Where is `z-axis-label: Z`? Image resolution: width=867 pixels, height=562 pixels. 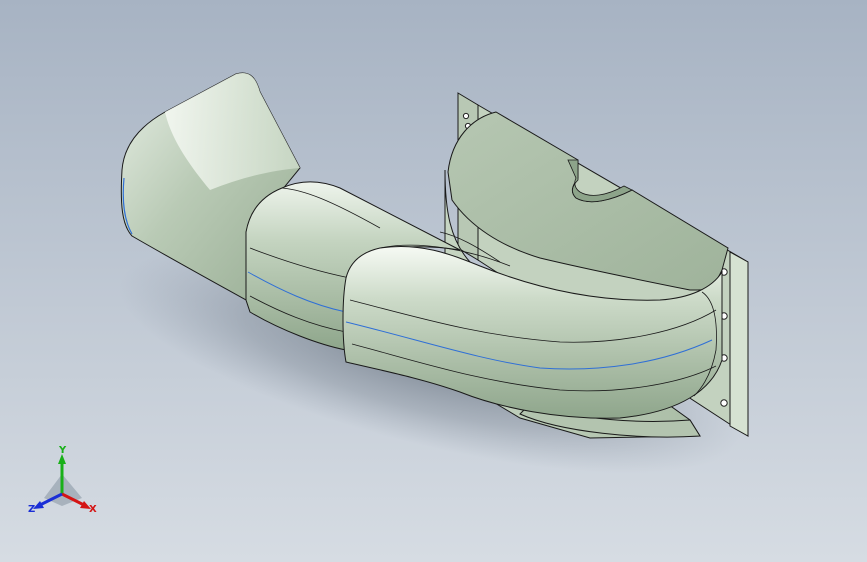
z-axis-label: Z is located at coordinates (32, 509).